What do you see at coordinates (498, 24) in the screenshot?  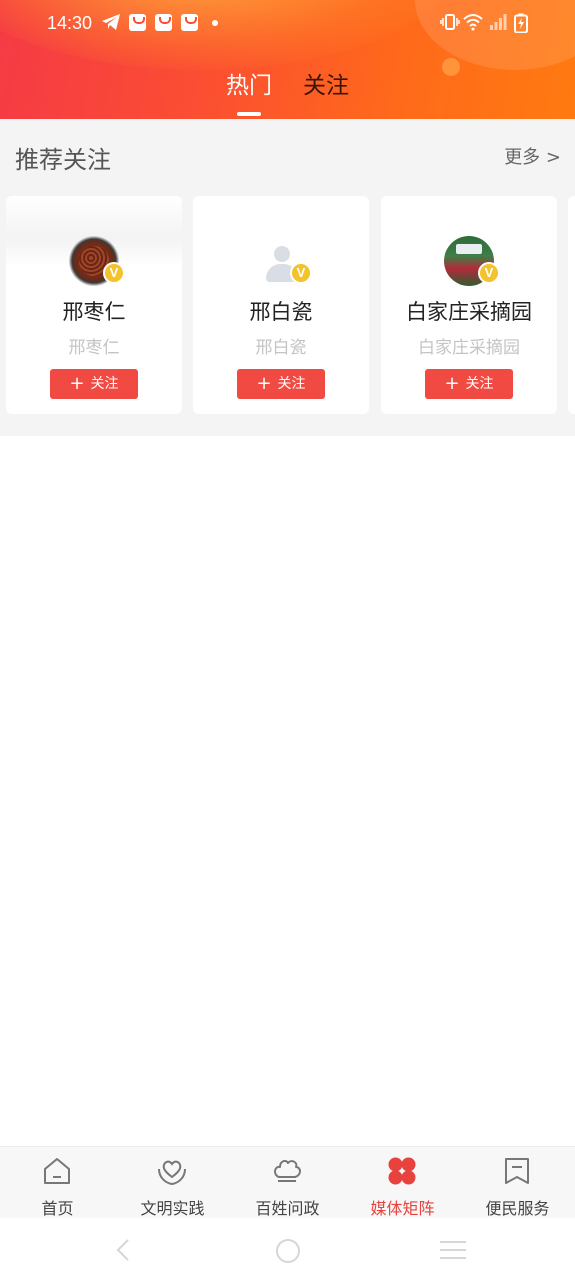 I see `signal-icon` at bounding box center [498, 24].